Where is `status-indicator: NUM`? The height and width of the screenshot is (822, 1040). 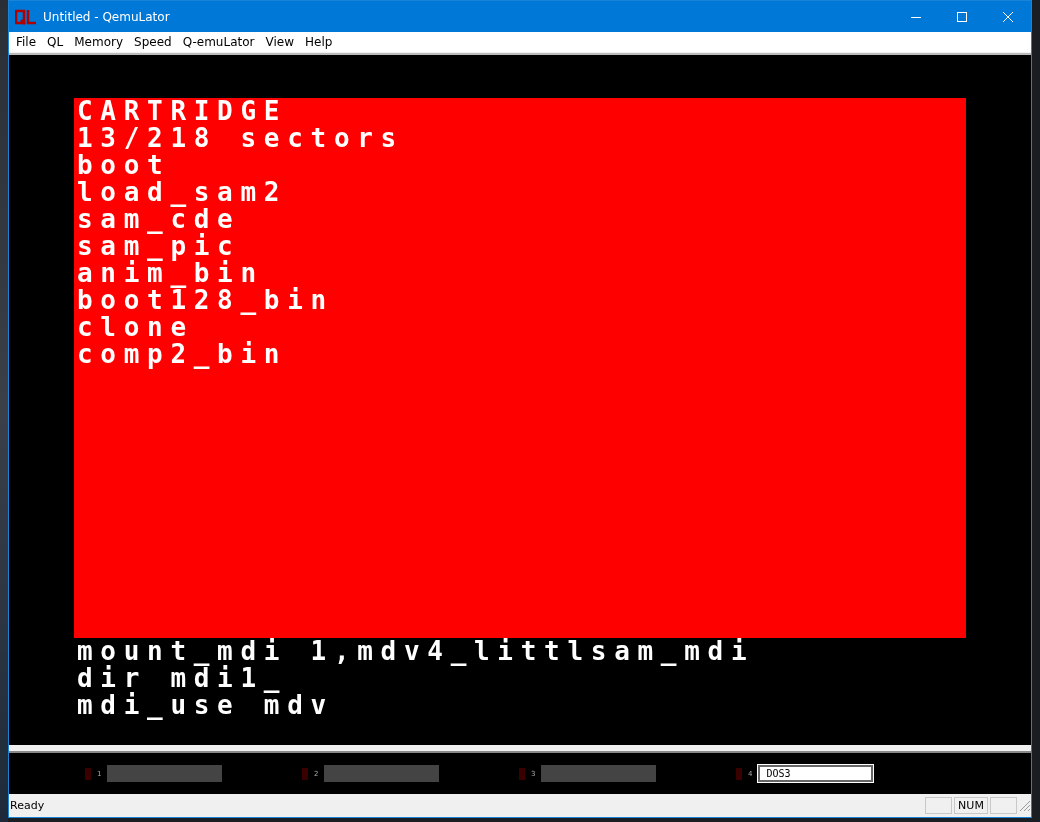
status-indicator: NUM is located at coordinates (971, 805).